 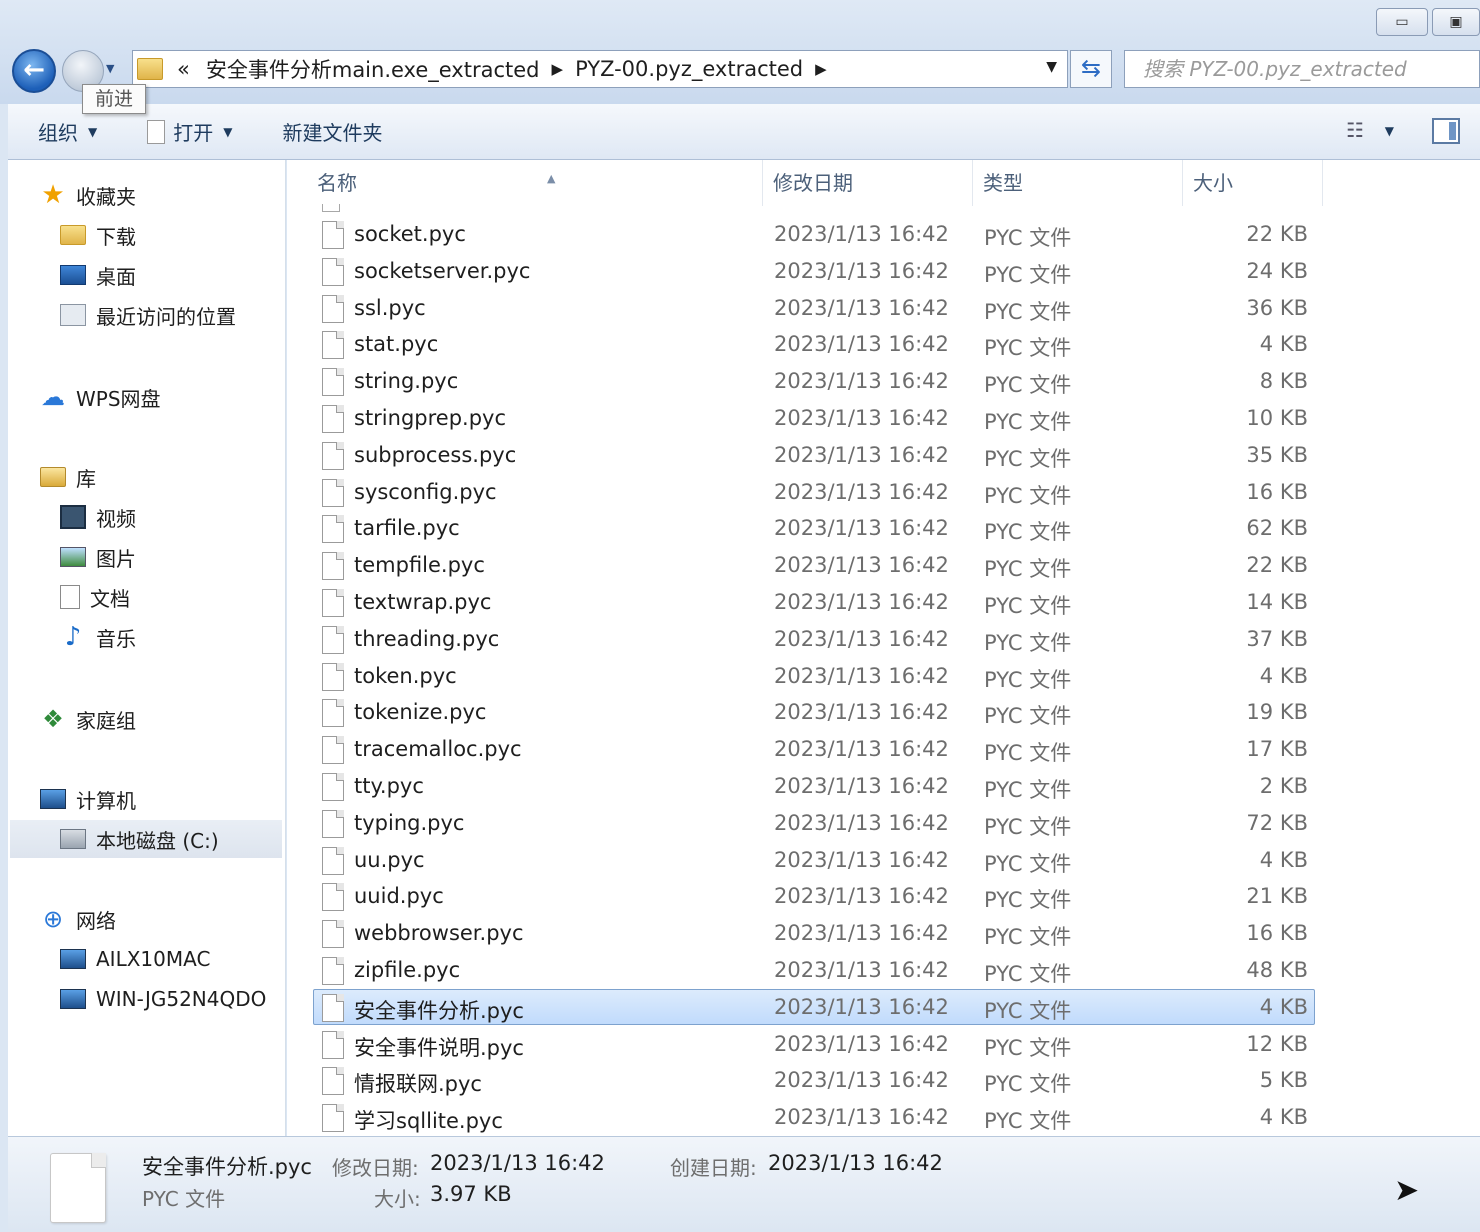 What do you see at coordinates (855, 1163) in the screenshot?
I see `details-created-value: 2023/1/13 16:42` at bounding box center [855, 1163].